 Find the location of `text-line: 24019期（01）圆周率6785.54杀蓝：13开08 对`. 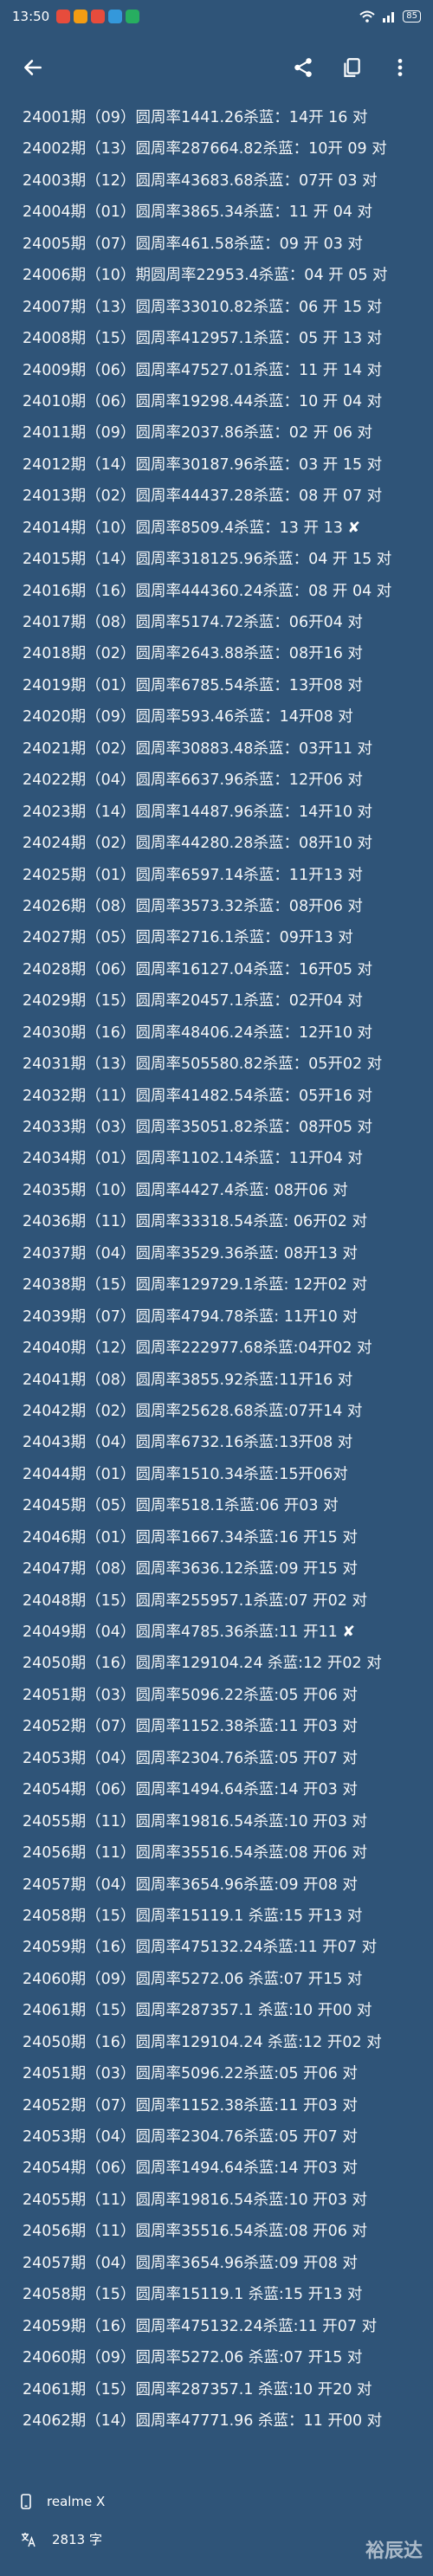

text-line: 24019期（01）圆周率6785.54杀蓝：13开08 对 is located at coordinates (228, 685).